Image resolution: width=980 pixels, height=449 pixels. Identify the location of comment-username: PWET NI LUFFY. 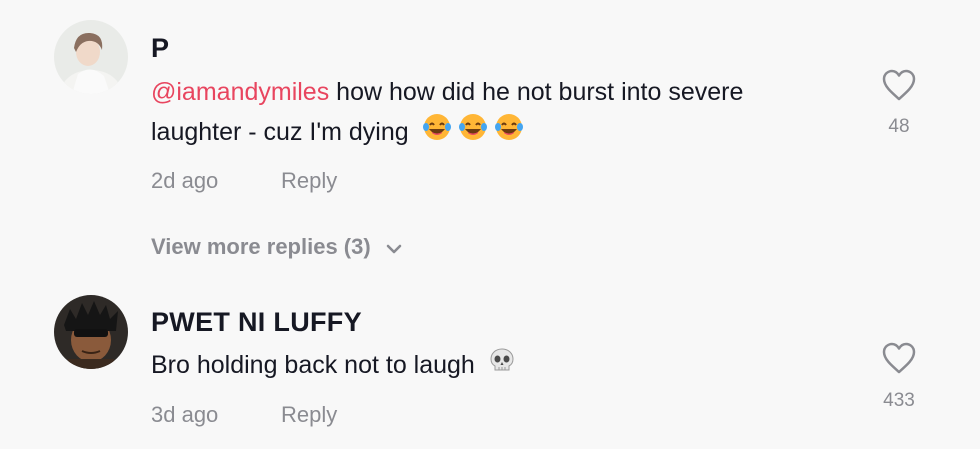
(256, 322).